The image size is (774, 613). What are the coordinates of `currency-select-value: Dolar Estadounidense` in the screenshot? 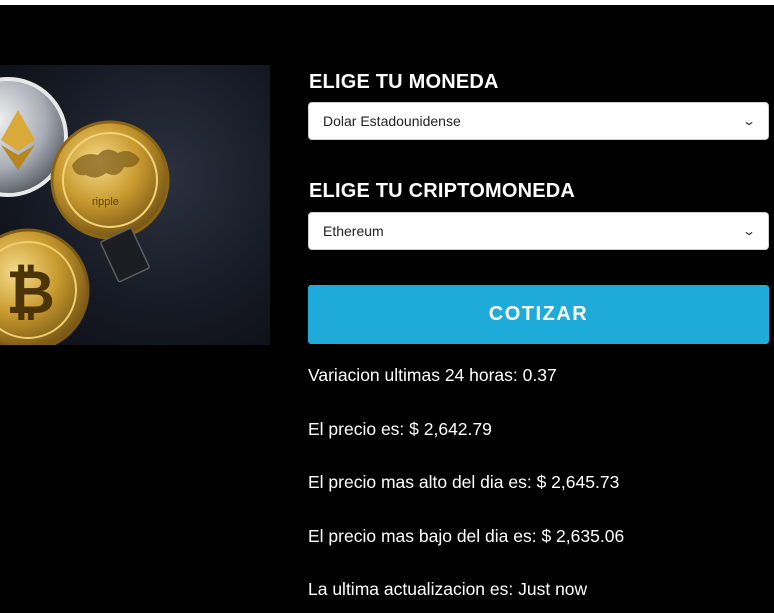 It's located at (392, 121).